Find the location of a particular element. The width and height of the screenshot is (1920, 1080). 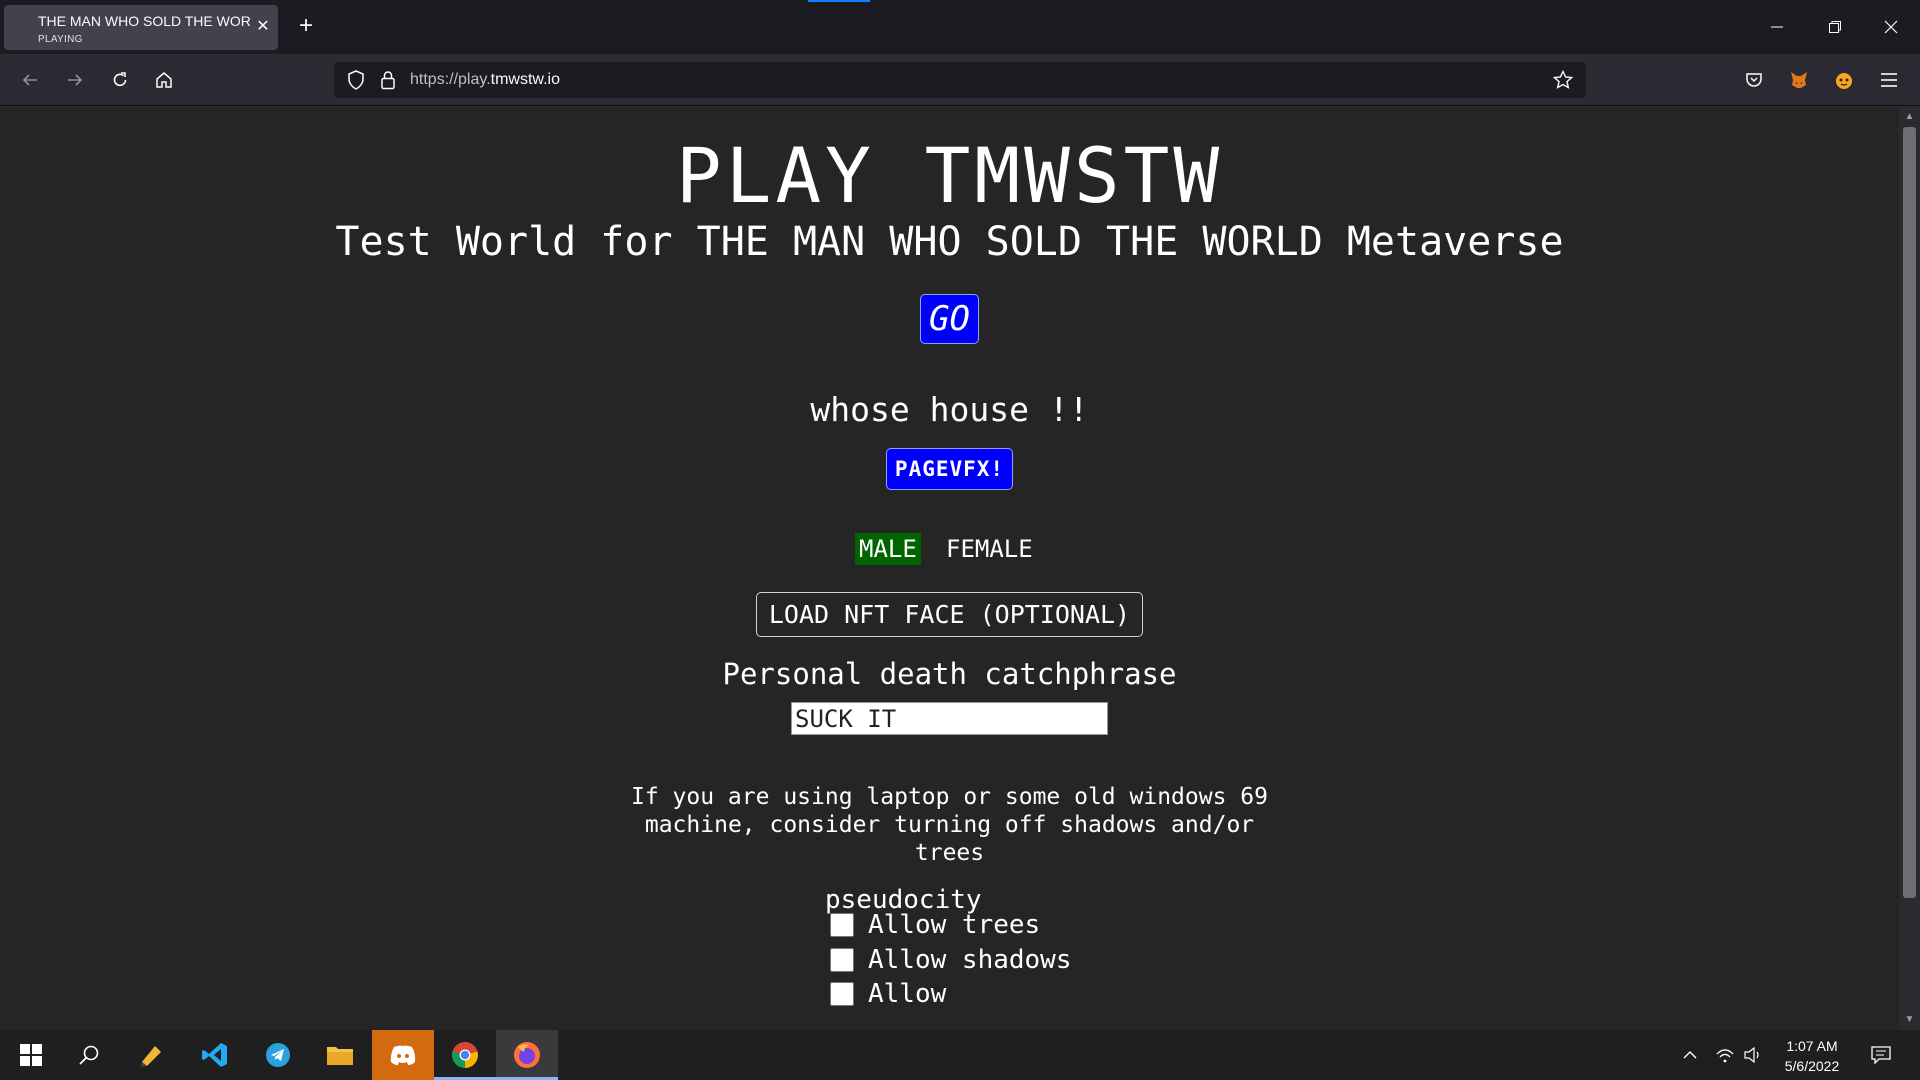

scroll-up-icon: ▲ is located at coordinates (1909, 116).